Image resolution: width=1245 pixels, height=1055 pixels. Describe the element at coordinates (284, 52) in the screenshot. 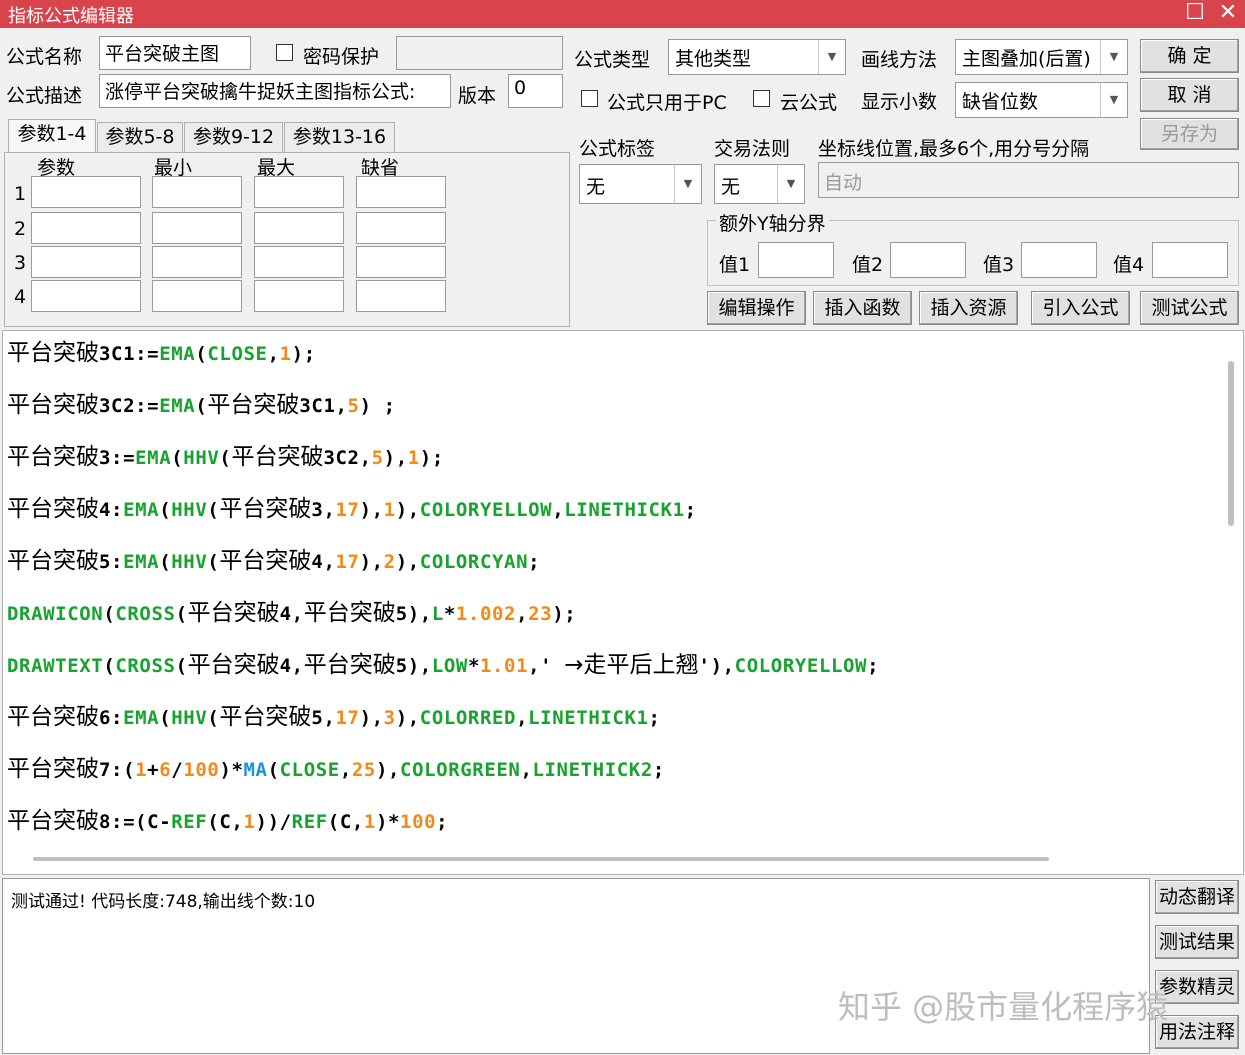

I see `password-checkbox` at that location.